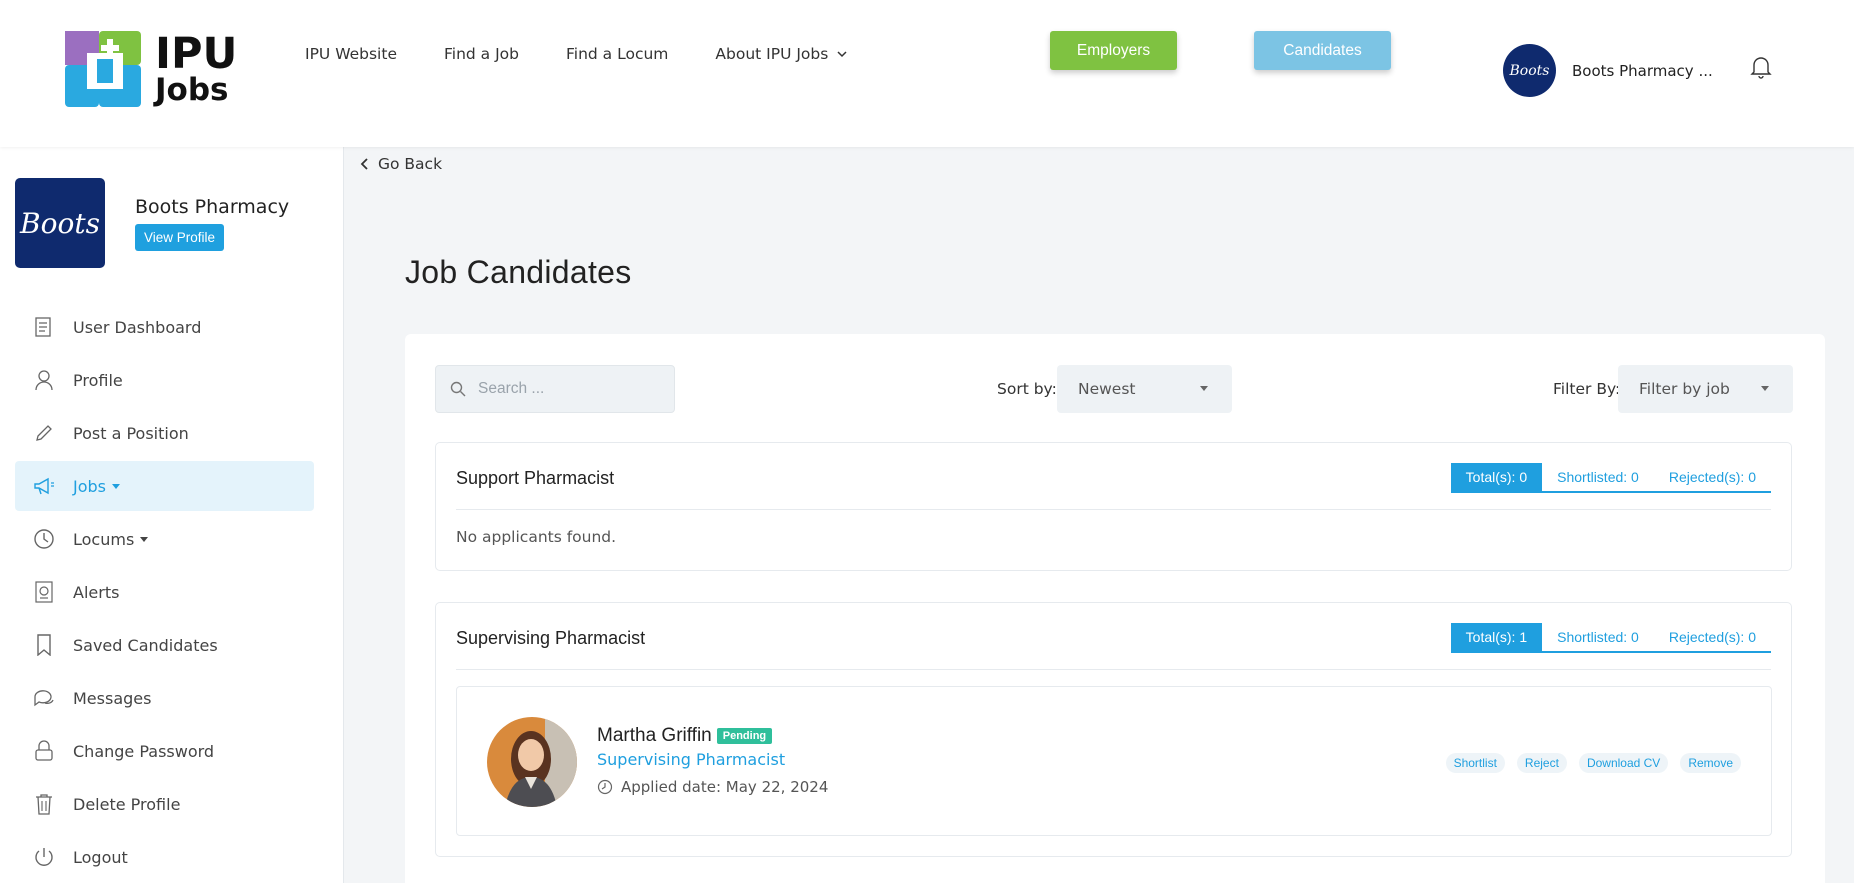 This screenshot has height=883, width=1854. What do you see at coordinates (98, 380) in the screenshot?
I see `sidebar-item-label: Profile` at bounding box center [98, 380].